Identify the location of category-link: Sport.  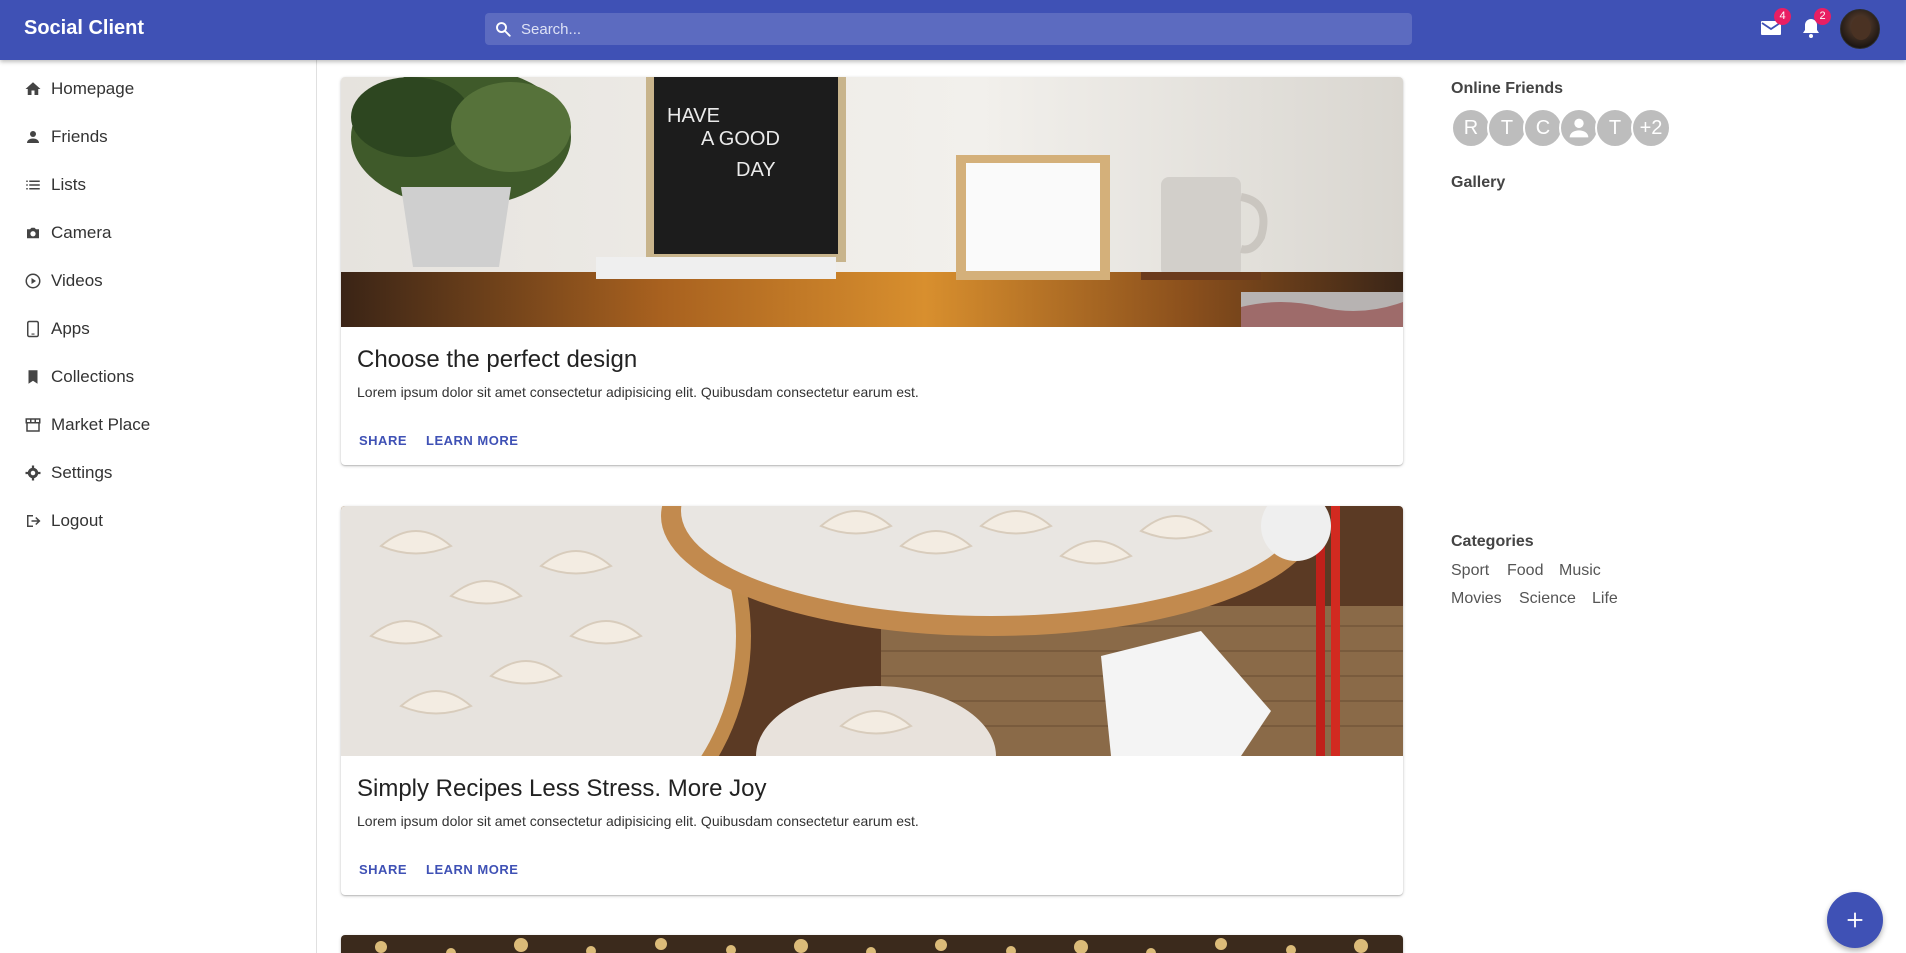
(1470, 571).